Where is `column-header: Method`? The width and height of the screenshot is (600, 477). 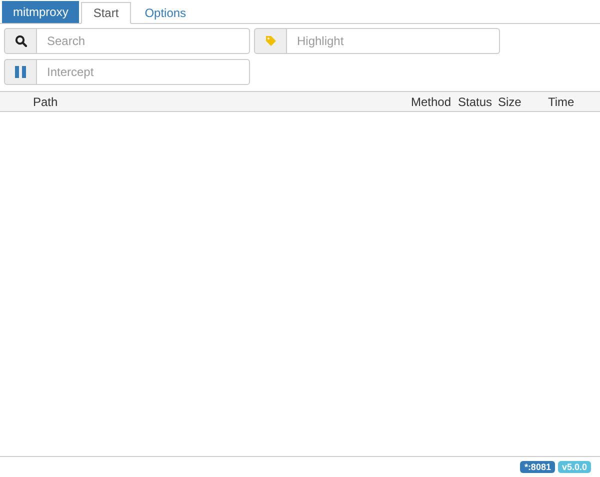
column-header: Method is located at coordinates (434, 101).